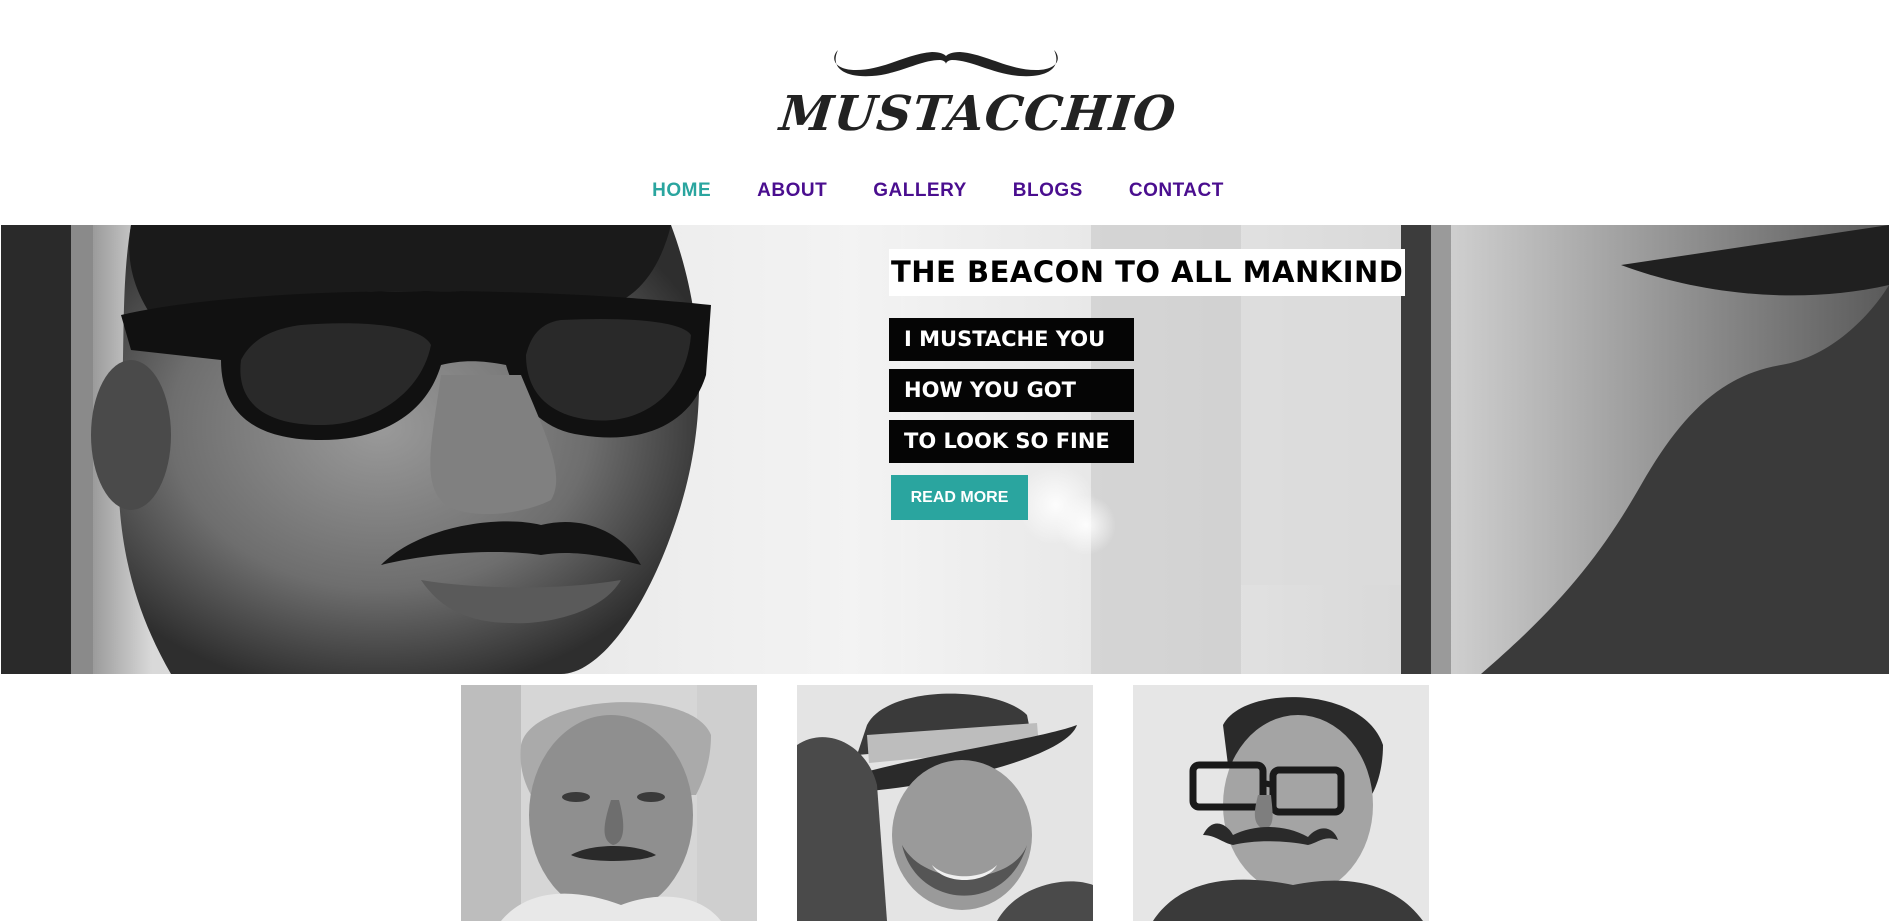  I want to click on read-more-button: READ MORE, so click(959, 497).